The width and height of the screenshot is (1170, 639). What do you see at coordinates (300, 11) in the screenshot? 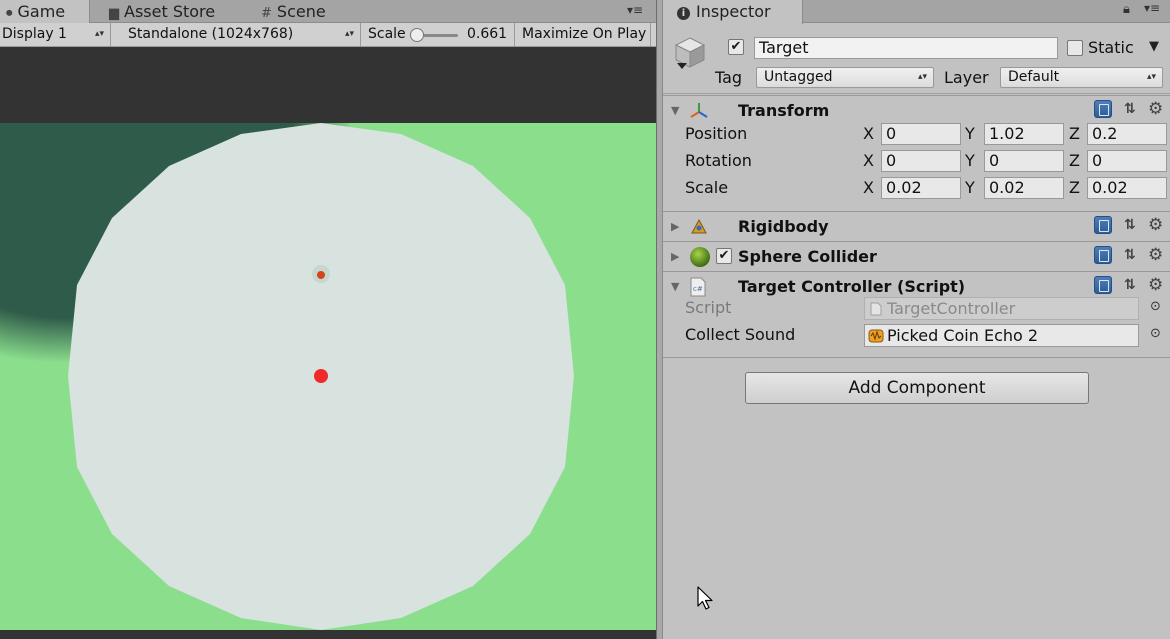
I see `tab-scene: # Scene` at bounding box center [300, 11].